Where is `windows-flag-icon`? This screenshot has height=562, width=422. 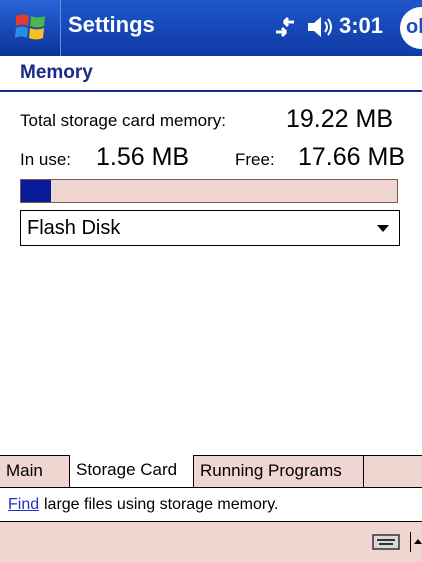
windows-flag-icon is located at coordinates (30, 27).